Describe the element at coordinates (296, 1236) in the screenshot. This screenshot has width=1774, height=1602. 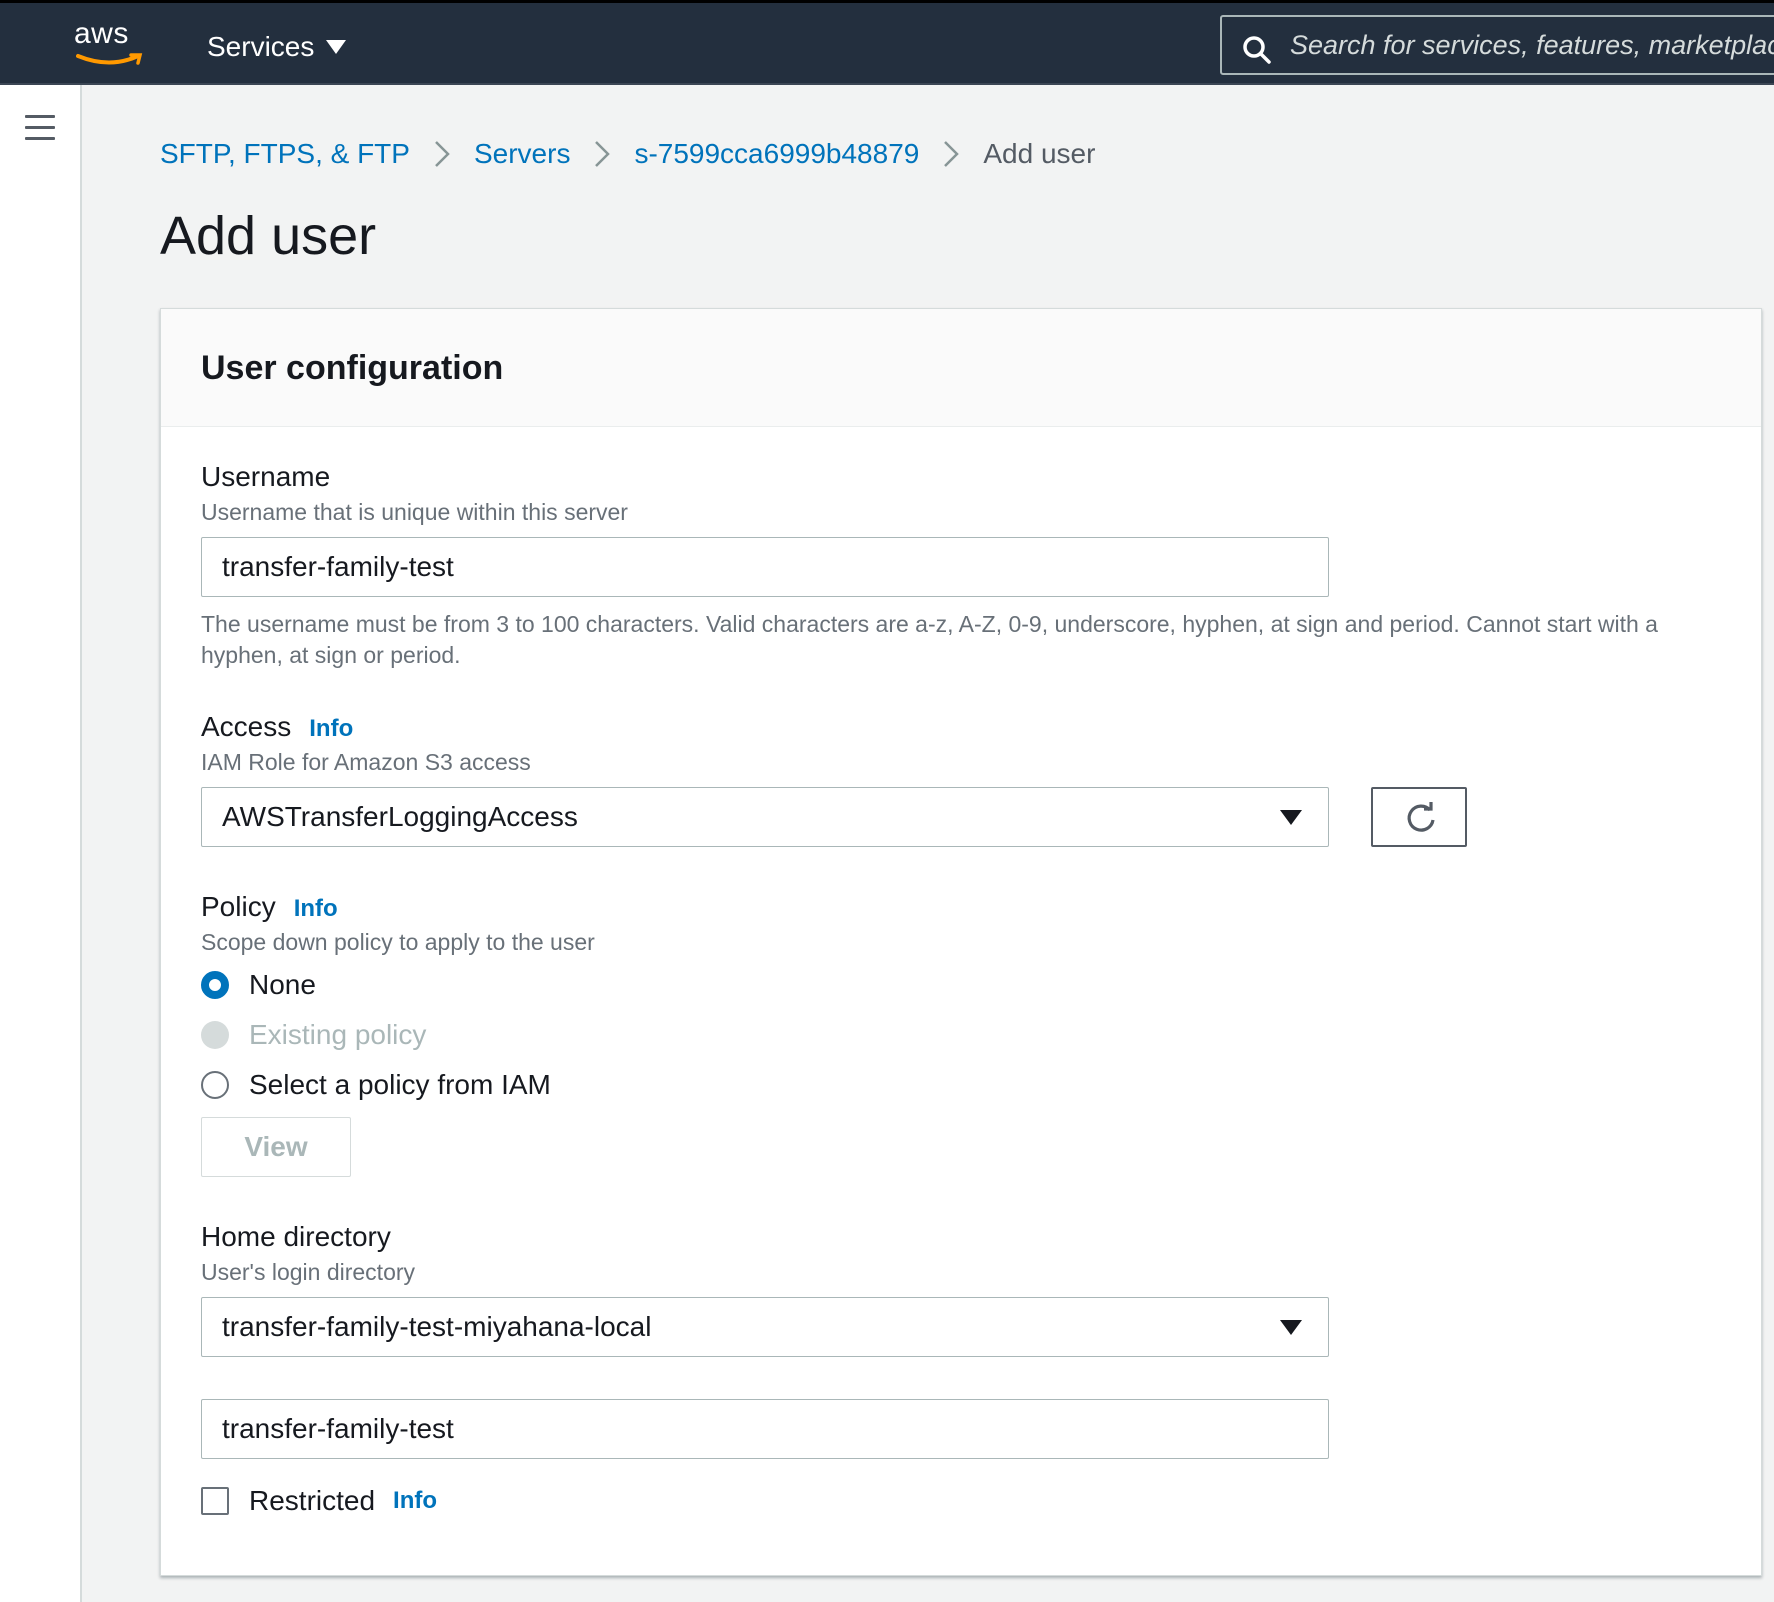
I see `home-directory-label: Home directory` at that location.